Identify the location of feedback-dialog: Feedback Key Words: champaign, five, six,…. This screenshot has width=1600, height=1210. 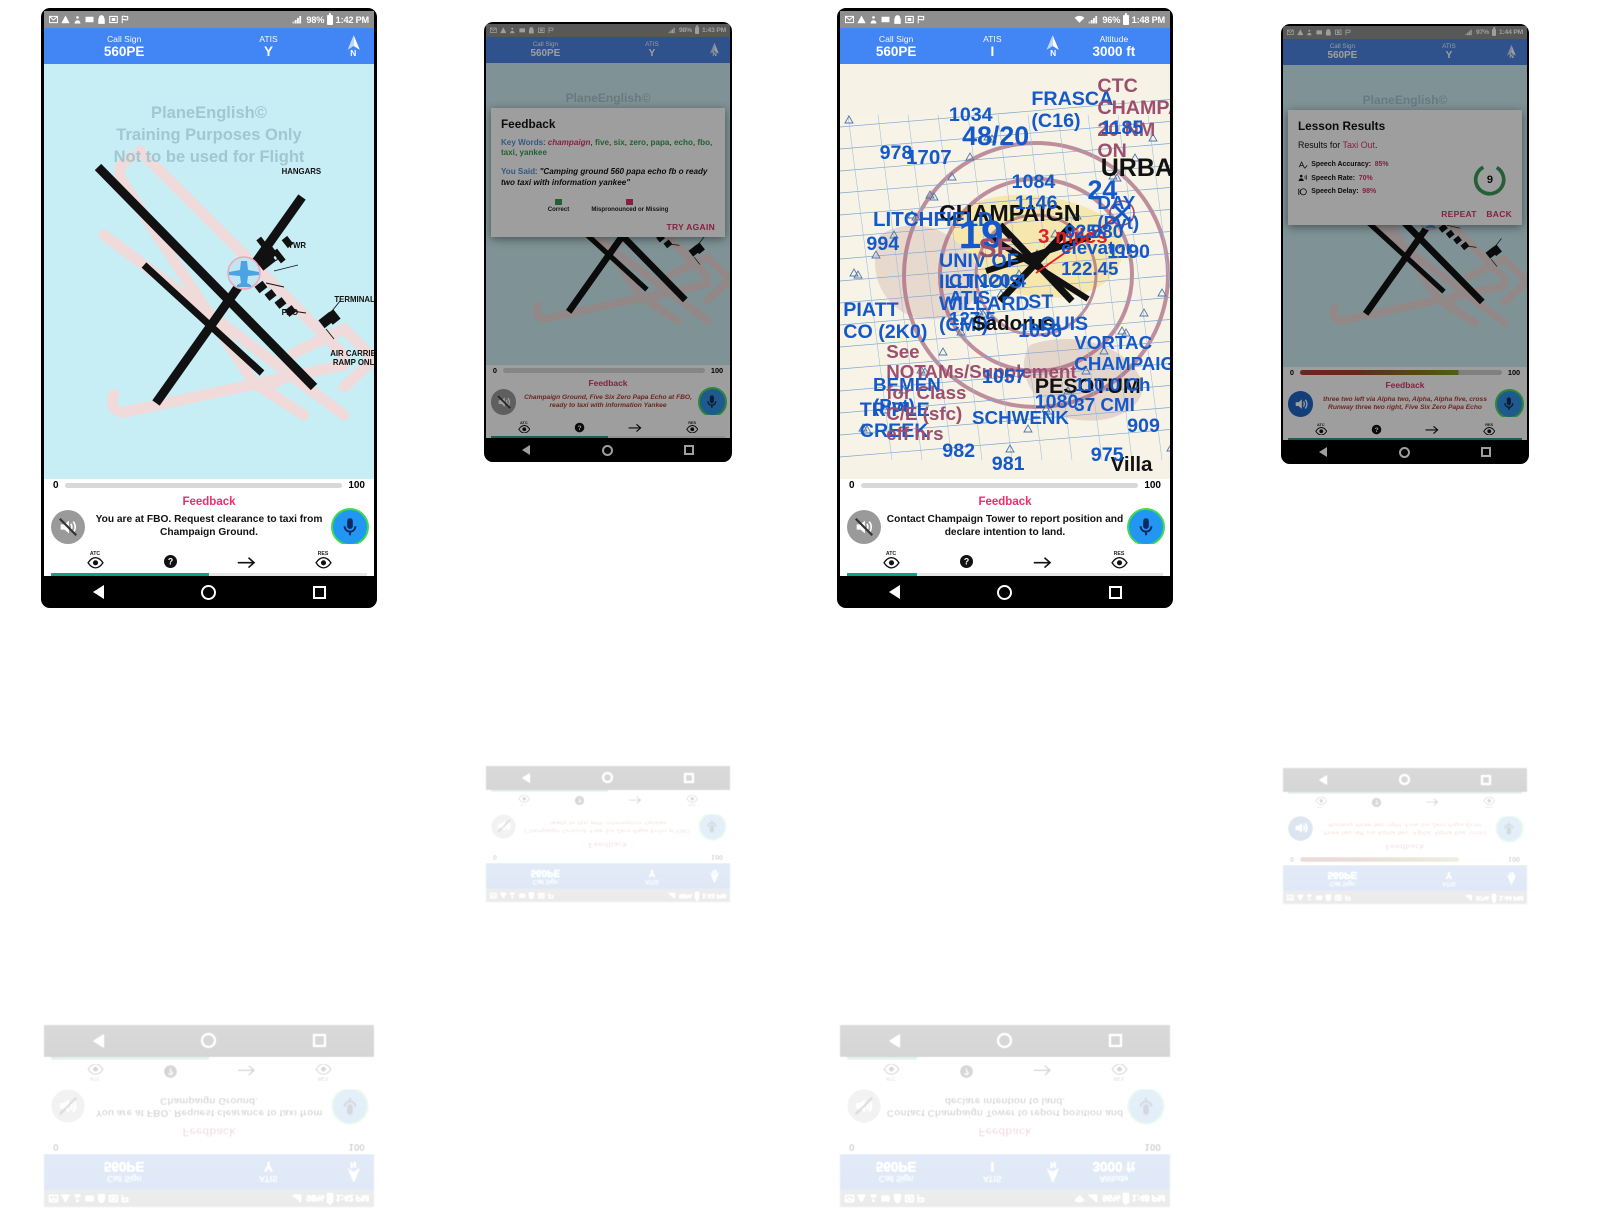
(608, 172).